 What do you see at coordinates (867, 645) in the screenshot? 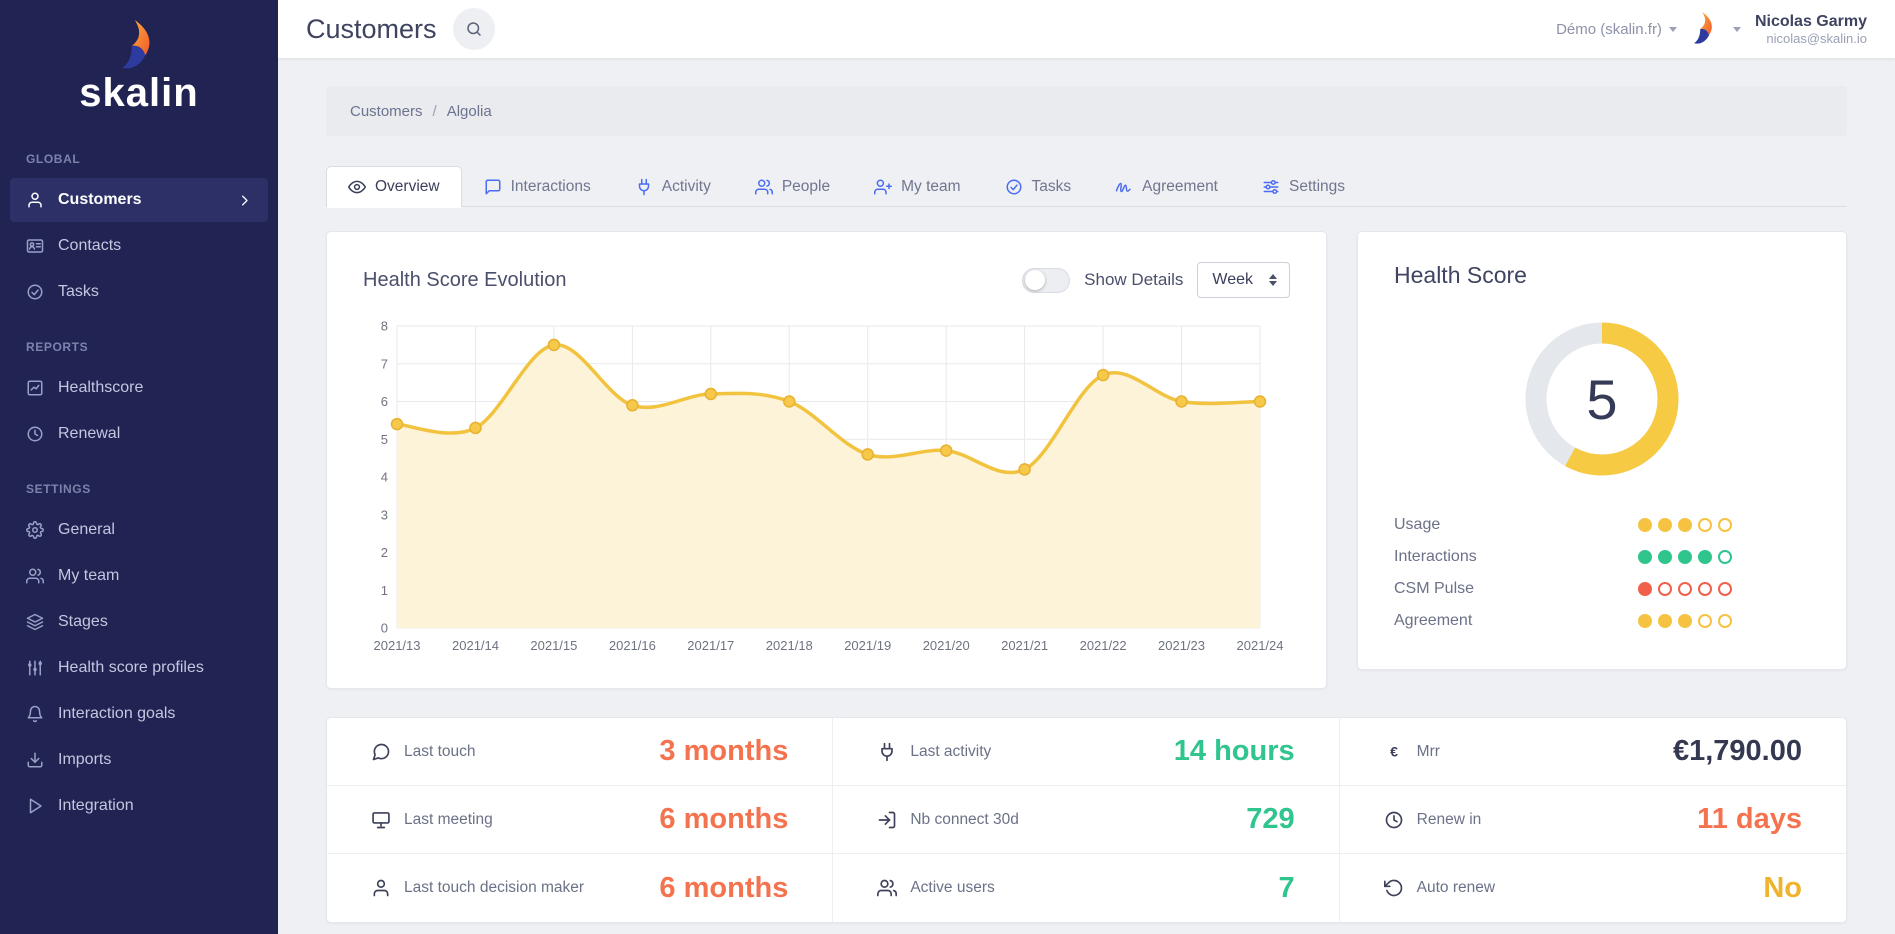
I see `svg-text: 2021/19` at bounding box center [867, 645].